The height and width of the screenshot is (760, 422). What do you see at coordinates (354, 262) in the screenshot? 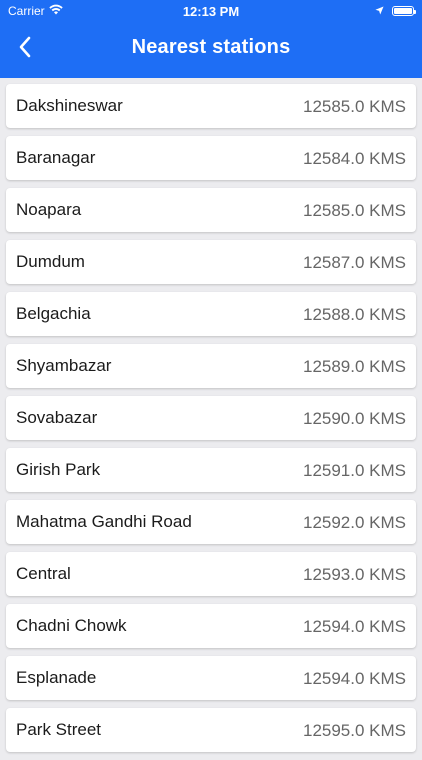
I see `station-distance: 12587.0 KMS` at bounding box center [354, 262].